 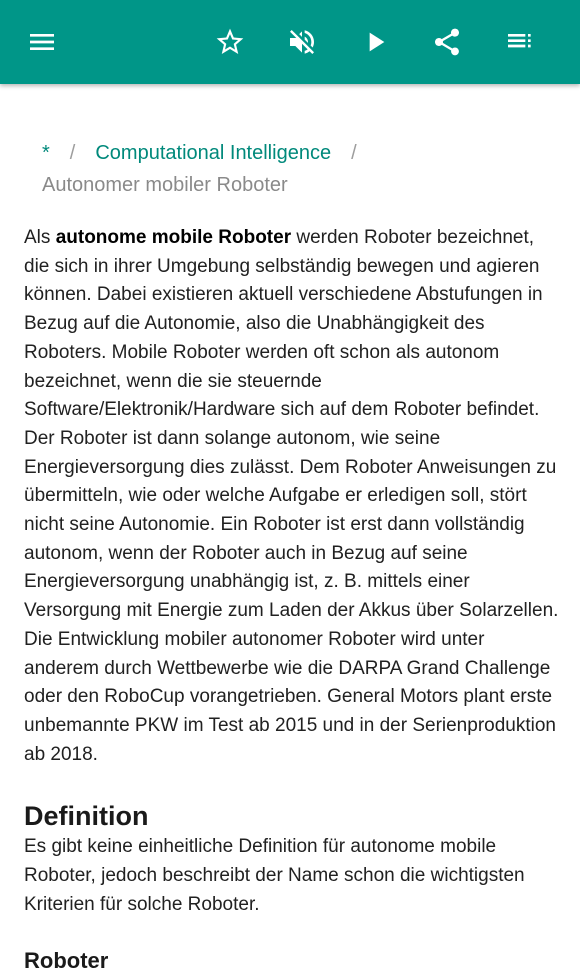 I want to click on play-icon, so click(x=377, y=42).